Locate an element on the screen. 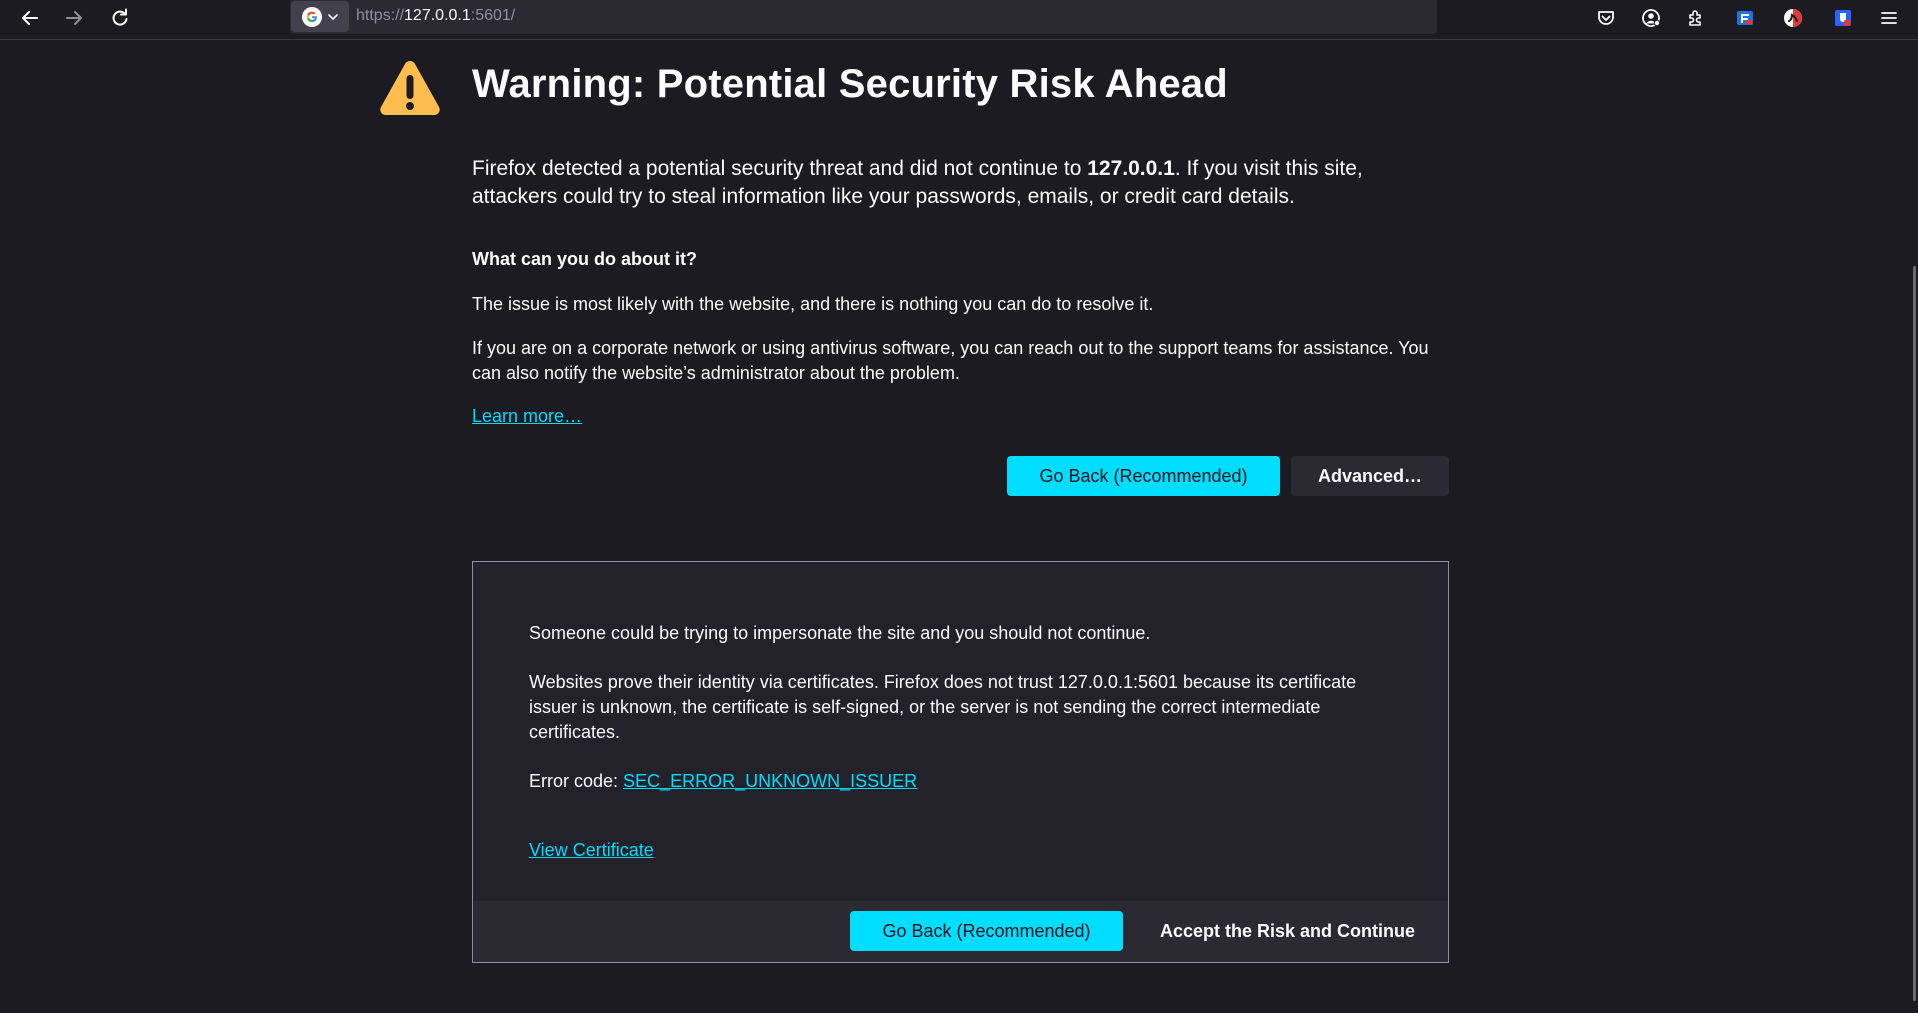 This screenshot has width=1918, height=1013. url-scheme: https:// is located at coordinates (380, 15).